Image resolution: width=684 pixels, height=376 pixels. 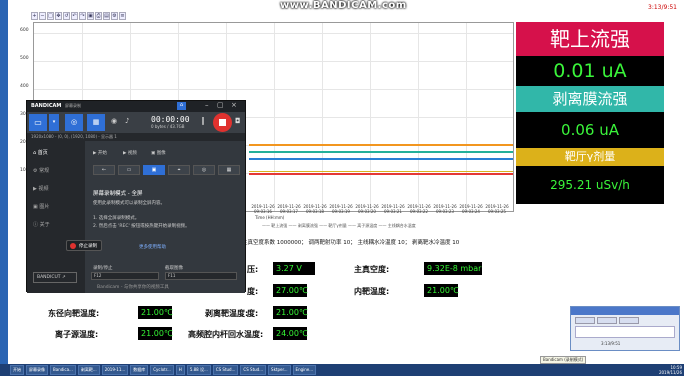 What do you see at coordinates (4, 188) in the screenshot?
I see `desktop-edge` at bounding box center [4, 188].